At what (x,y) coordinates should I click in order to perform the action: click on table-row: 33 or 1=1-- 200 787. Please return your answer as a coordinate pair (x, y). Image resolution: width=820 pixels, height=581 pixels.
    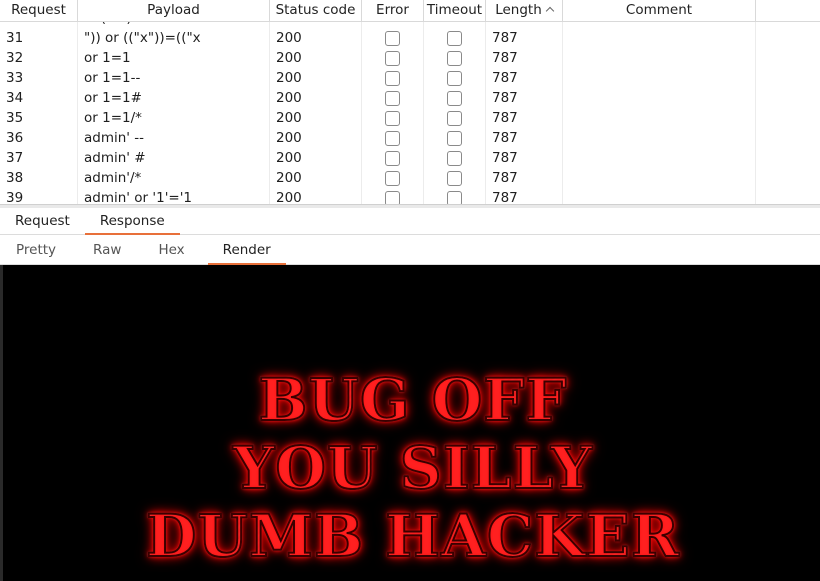
    Looking at the image, I should click on (410, 78).